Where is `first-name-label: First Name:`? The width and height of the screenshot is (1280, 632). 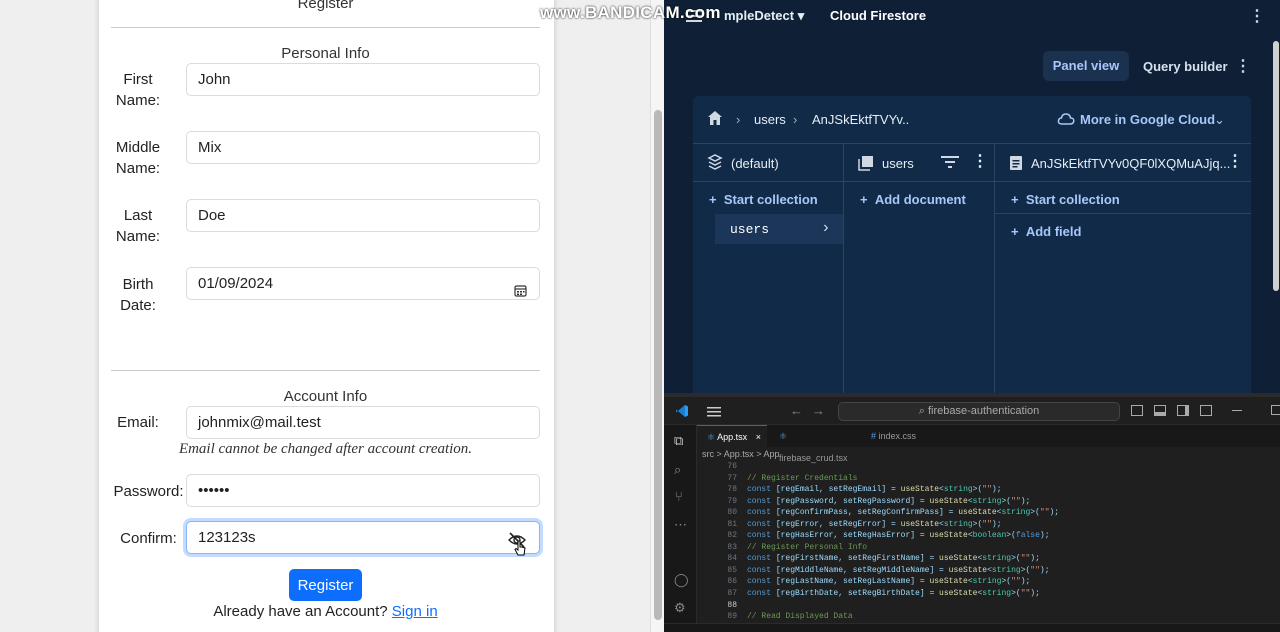 first-name-label: First Name: is located at coordinates (138, 90).